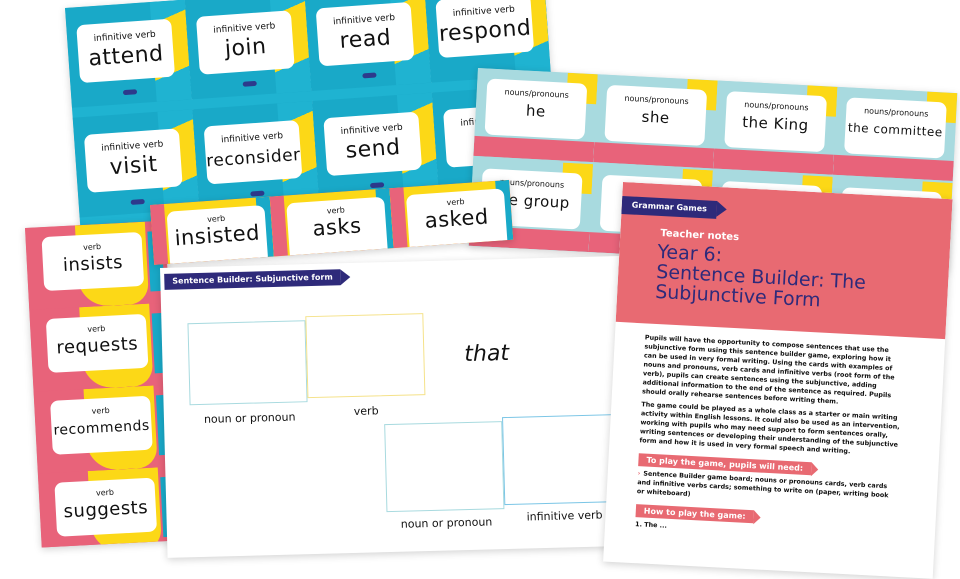  I want to click on infinitive-verb-card: infinitive verb reconsider, so click(256, 155).